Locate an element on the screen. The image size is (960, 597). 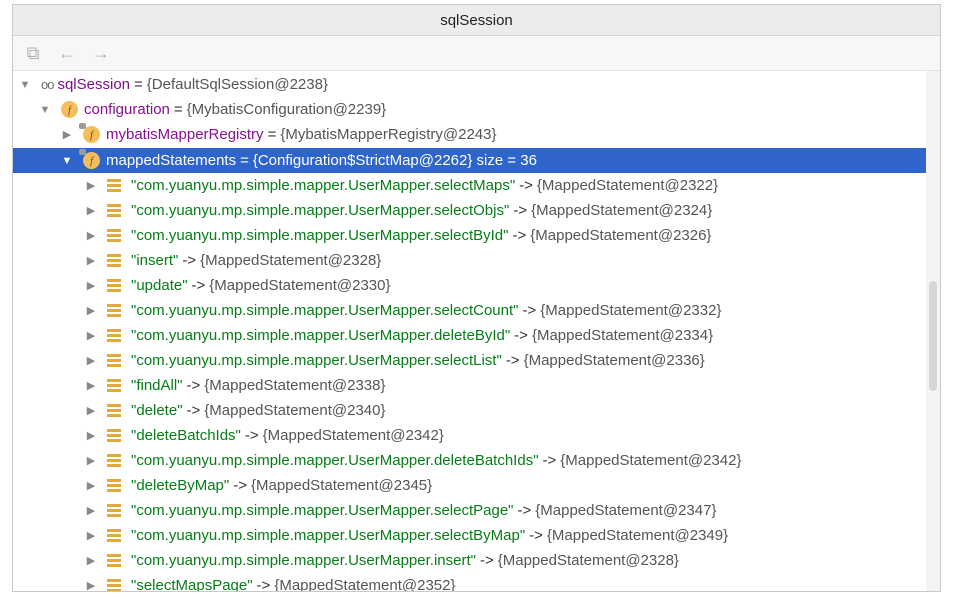
entry-key: "deleteByMap" is located at coordinates (180, 485).